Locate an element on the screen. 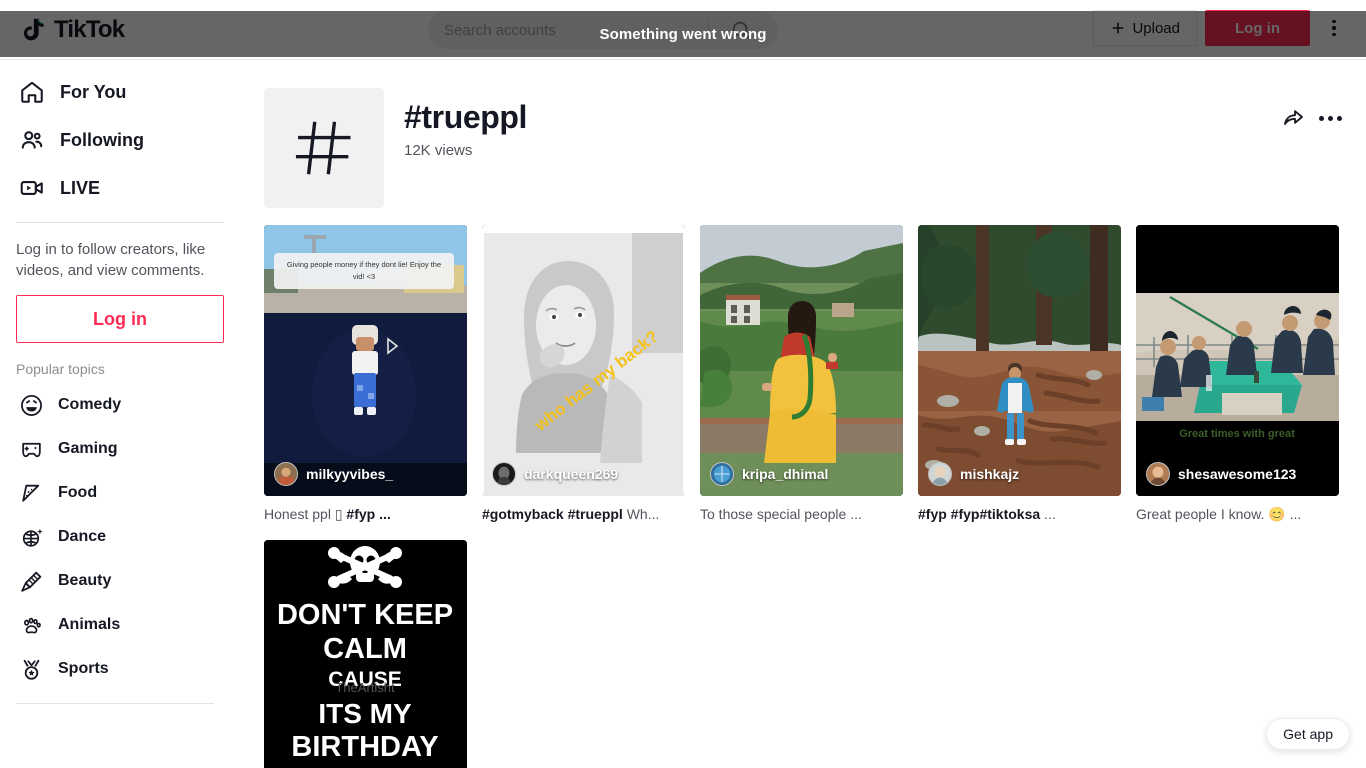 The image size is (1366, 768). sidebar-label: For You is located at coordinates (93, 91).